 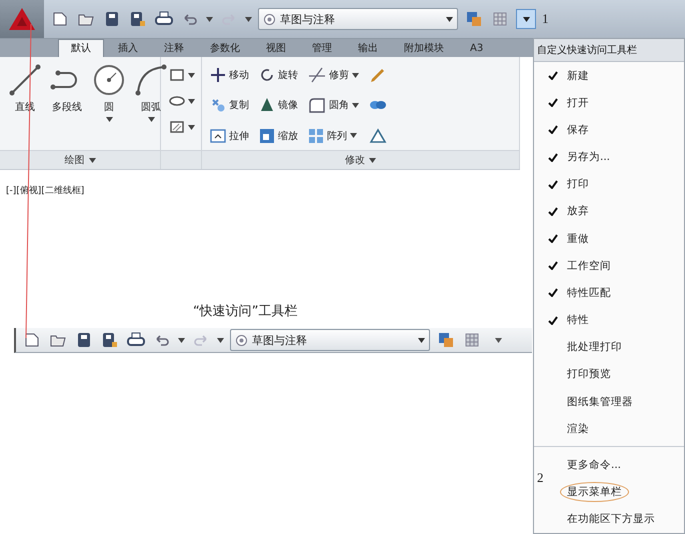 I want to click on menu-title: 自定义快速访问工具栏, so click(x=609, y=50).